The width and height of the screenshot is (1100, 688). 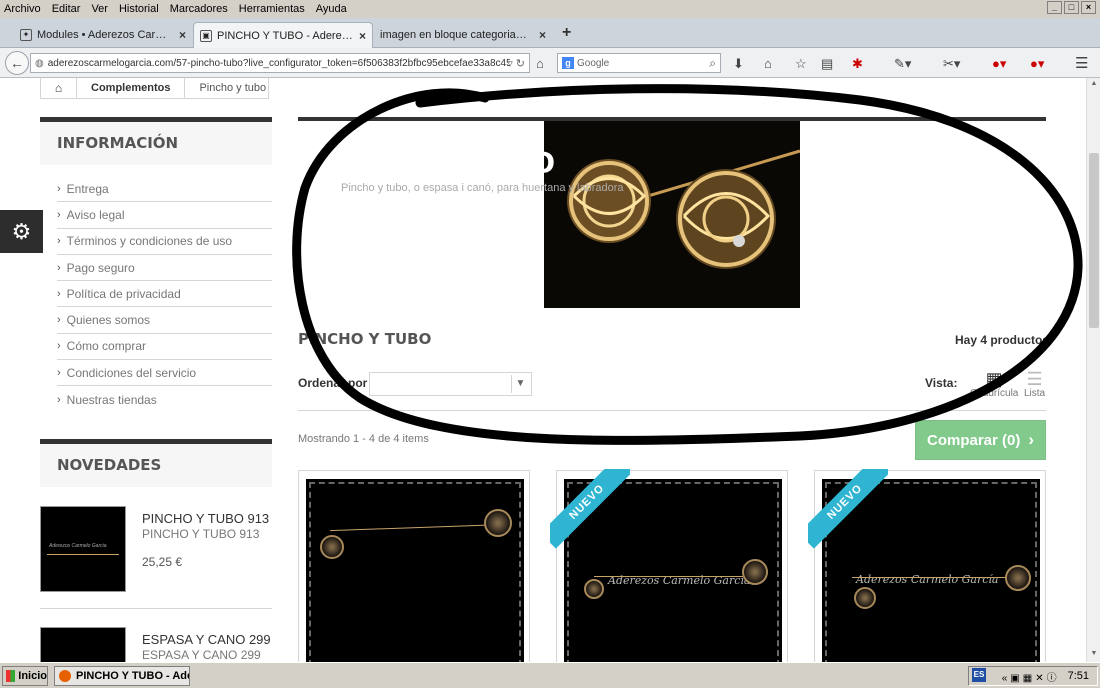 I want to click on tools-icon: ✂▾, so click(x=951, y=64).